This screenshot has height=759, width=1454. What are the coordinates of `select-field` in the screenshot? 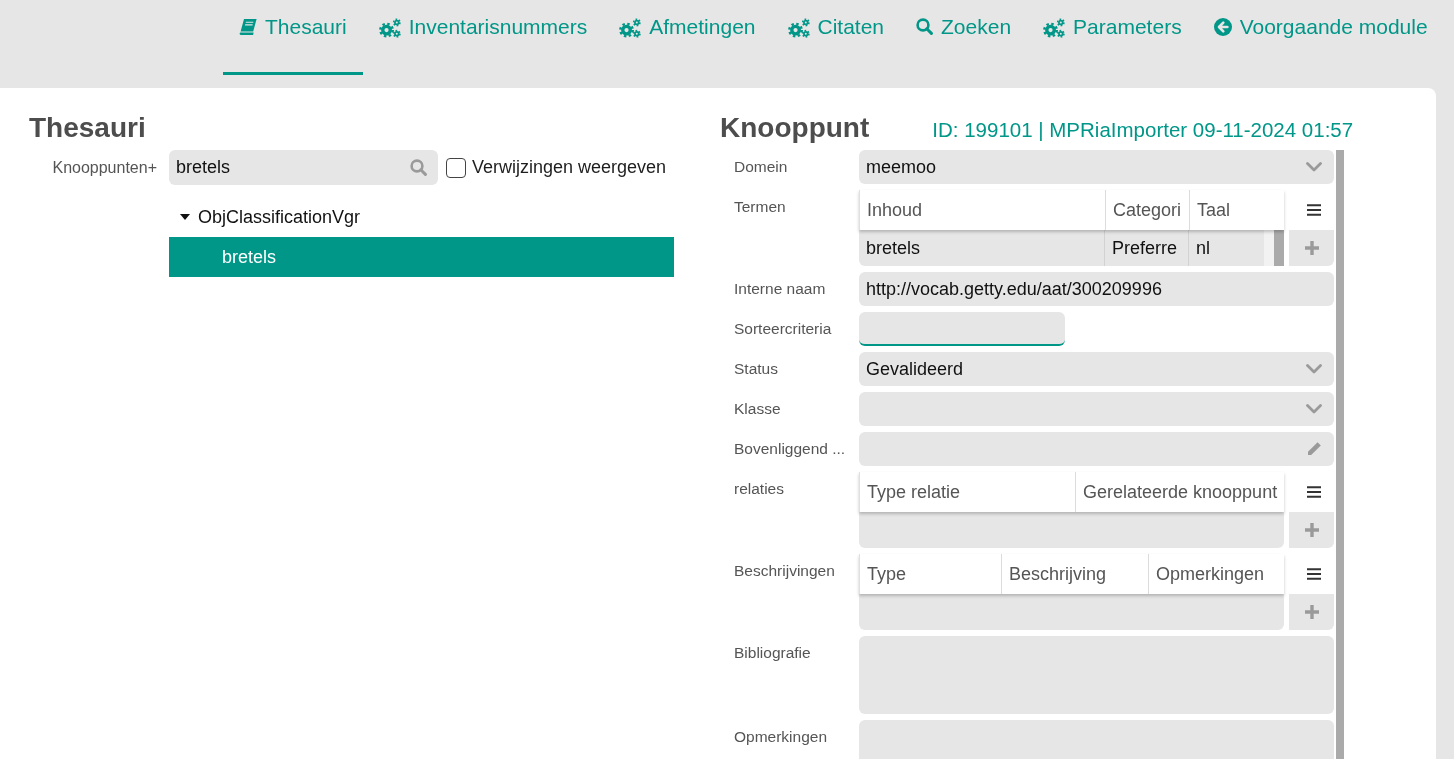 It's located at (1096, 409).